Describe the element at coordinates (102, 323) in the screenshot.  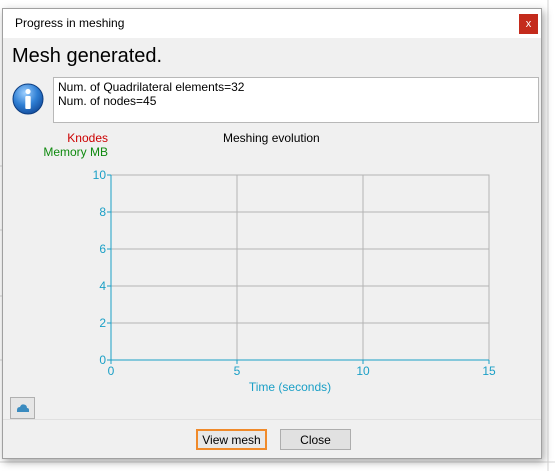
I see `y-tick-label: 2` at that location.